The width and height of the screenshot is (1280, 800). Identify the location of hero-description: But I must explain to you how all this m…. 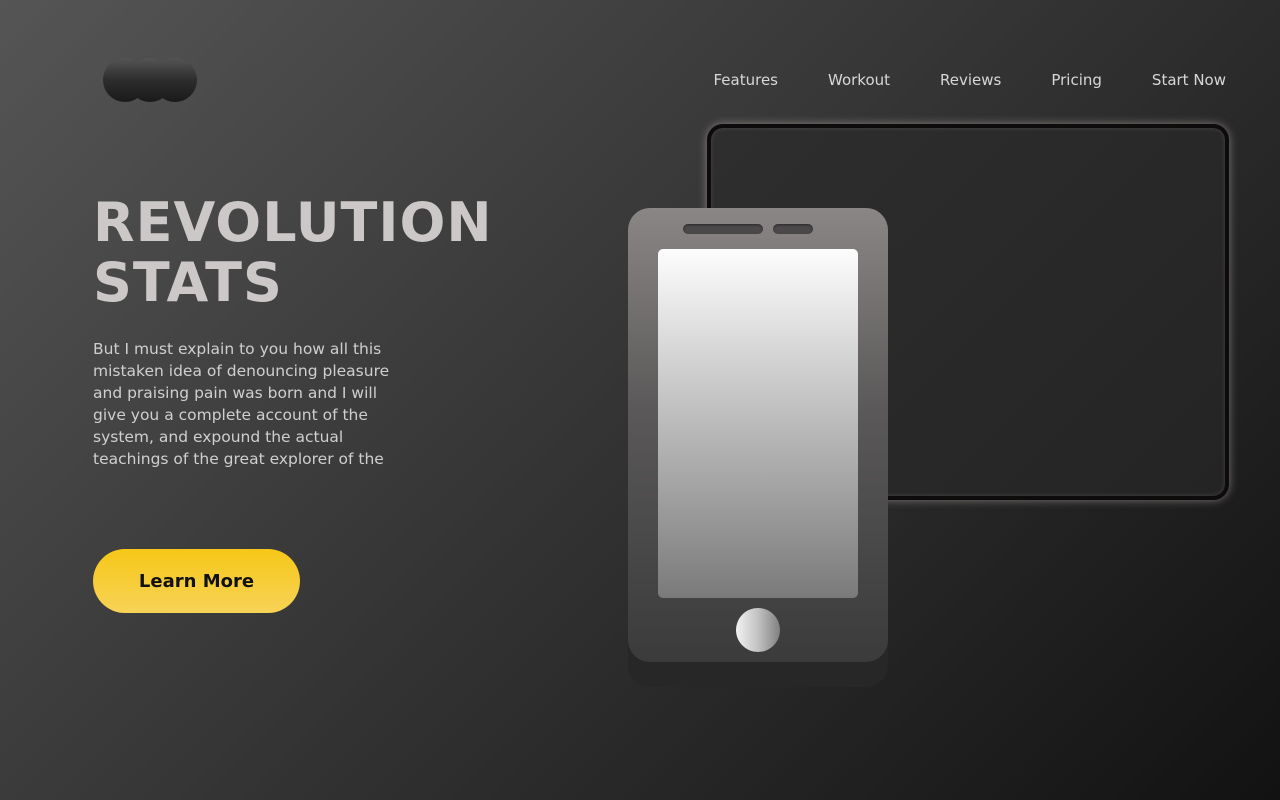
(241, 404).